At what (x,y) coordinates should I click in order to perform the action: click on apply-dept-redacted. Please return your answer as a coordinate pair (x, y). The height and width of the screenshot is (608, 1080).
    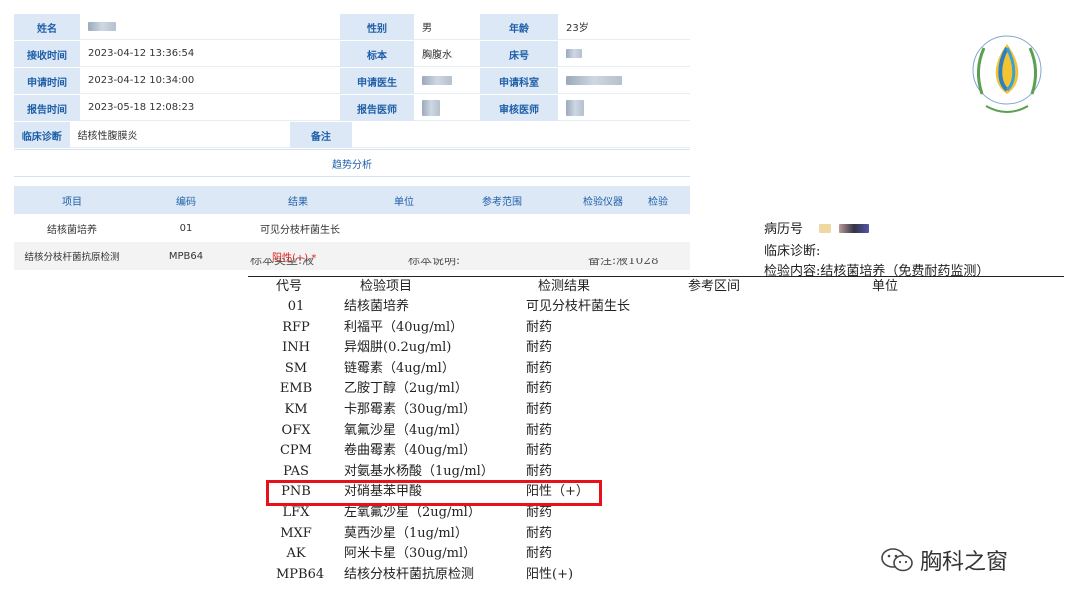
    Looking at the image, I should click on (624, 81).